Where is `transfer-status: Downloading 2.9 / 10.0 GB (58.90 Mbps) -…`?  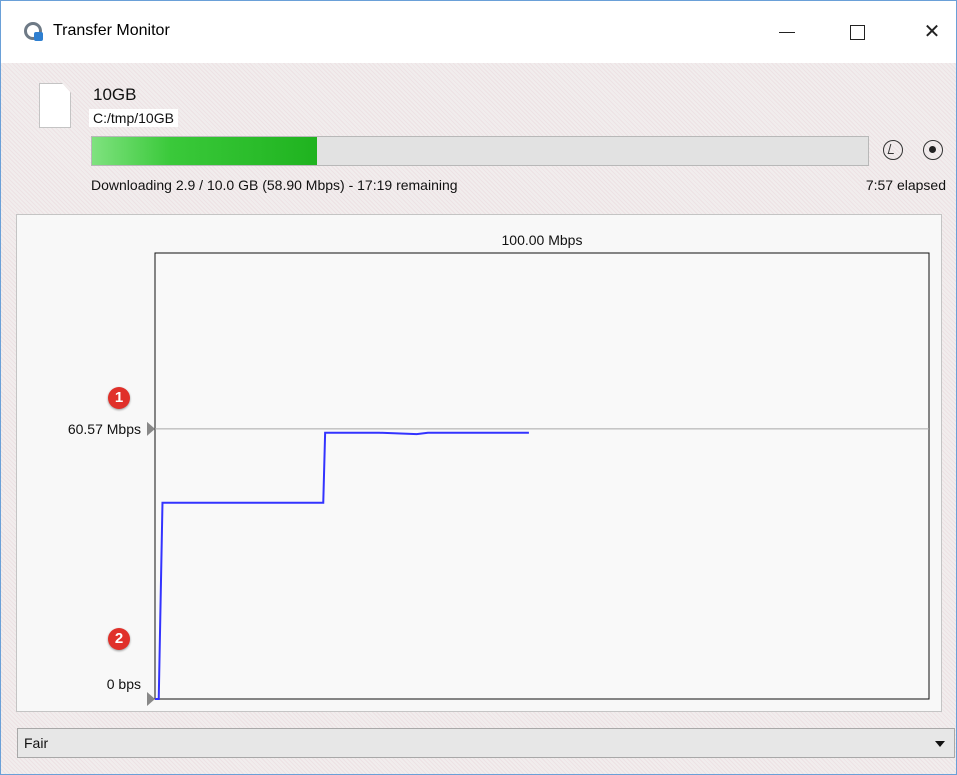 transfer-status: Downloading 2.9 / 10.0 GB (58.90 Mbps) -… is located at coordinates (274, 185).